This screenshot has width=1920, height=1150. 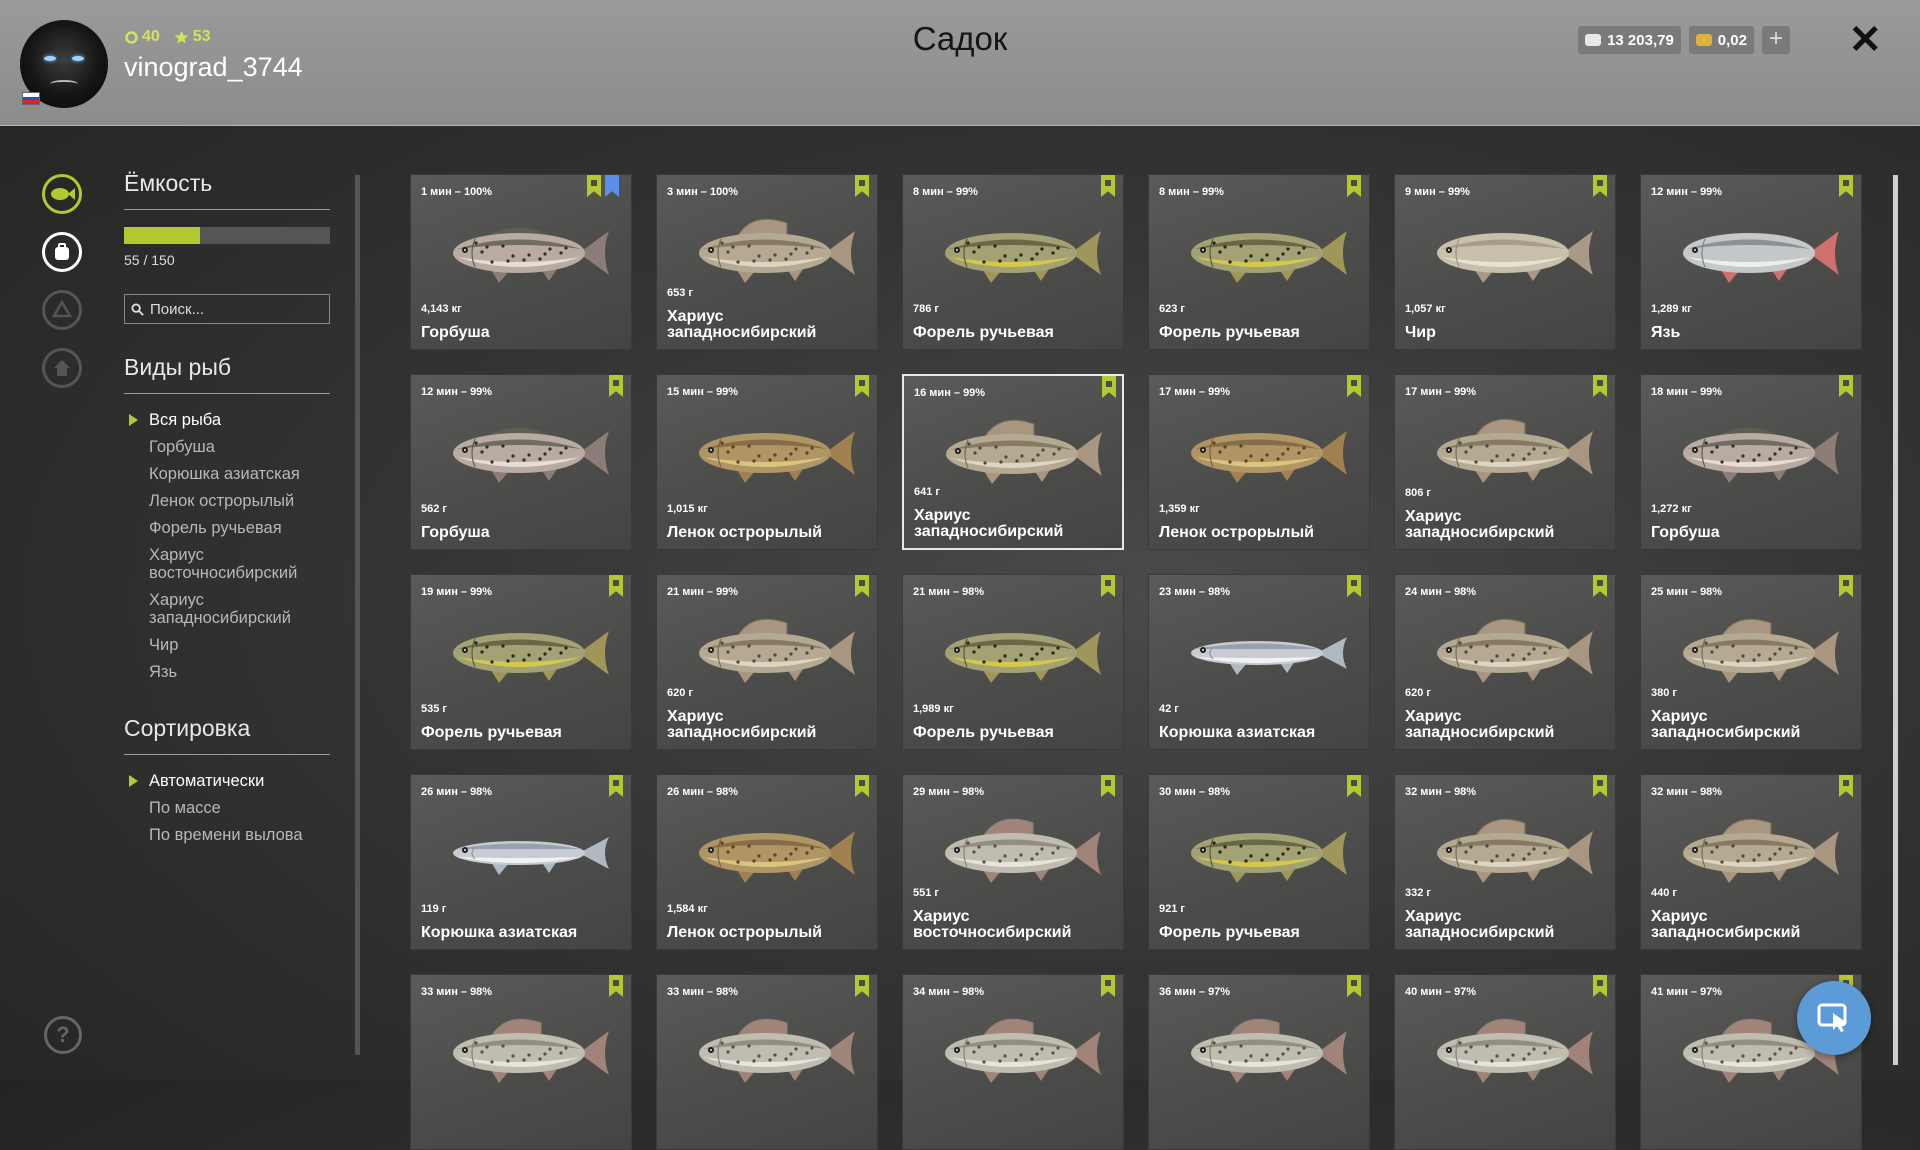 I want to click on close-button: ✕, so click(x=1865, y=40).